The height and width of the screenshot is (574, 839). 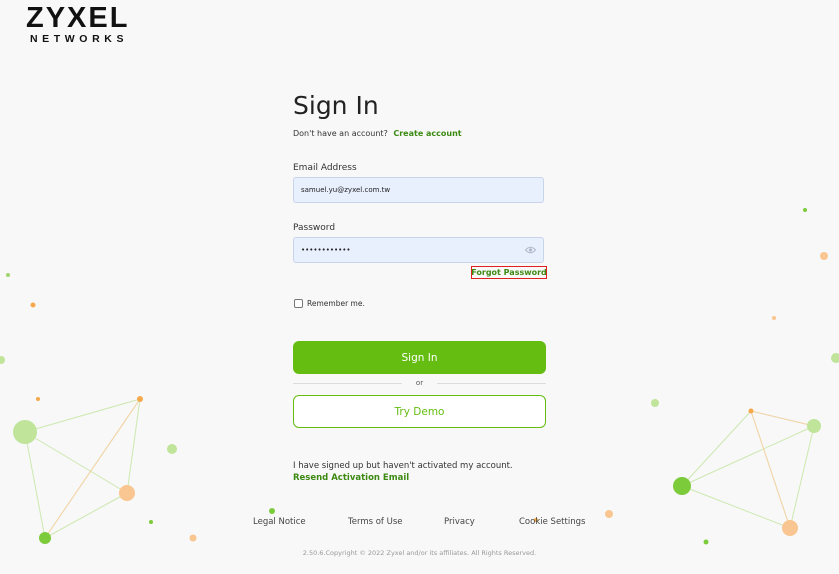 I want to click on privacy-link: Privacy, so click(x=459, y=522).